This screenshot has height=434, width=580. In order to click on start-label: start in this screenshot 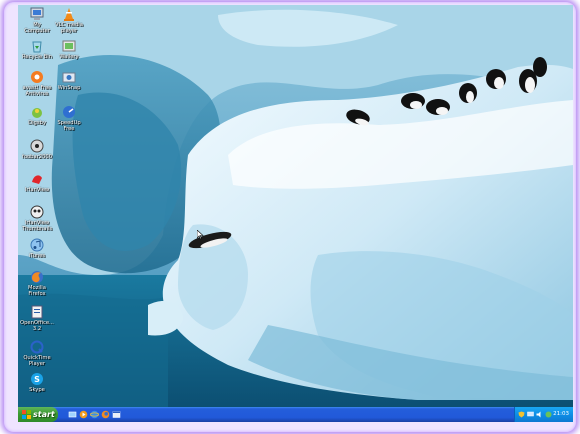, I will do `click(44, 414)`.